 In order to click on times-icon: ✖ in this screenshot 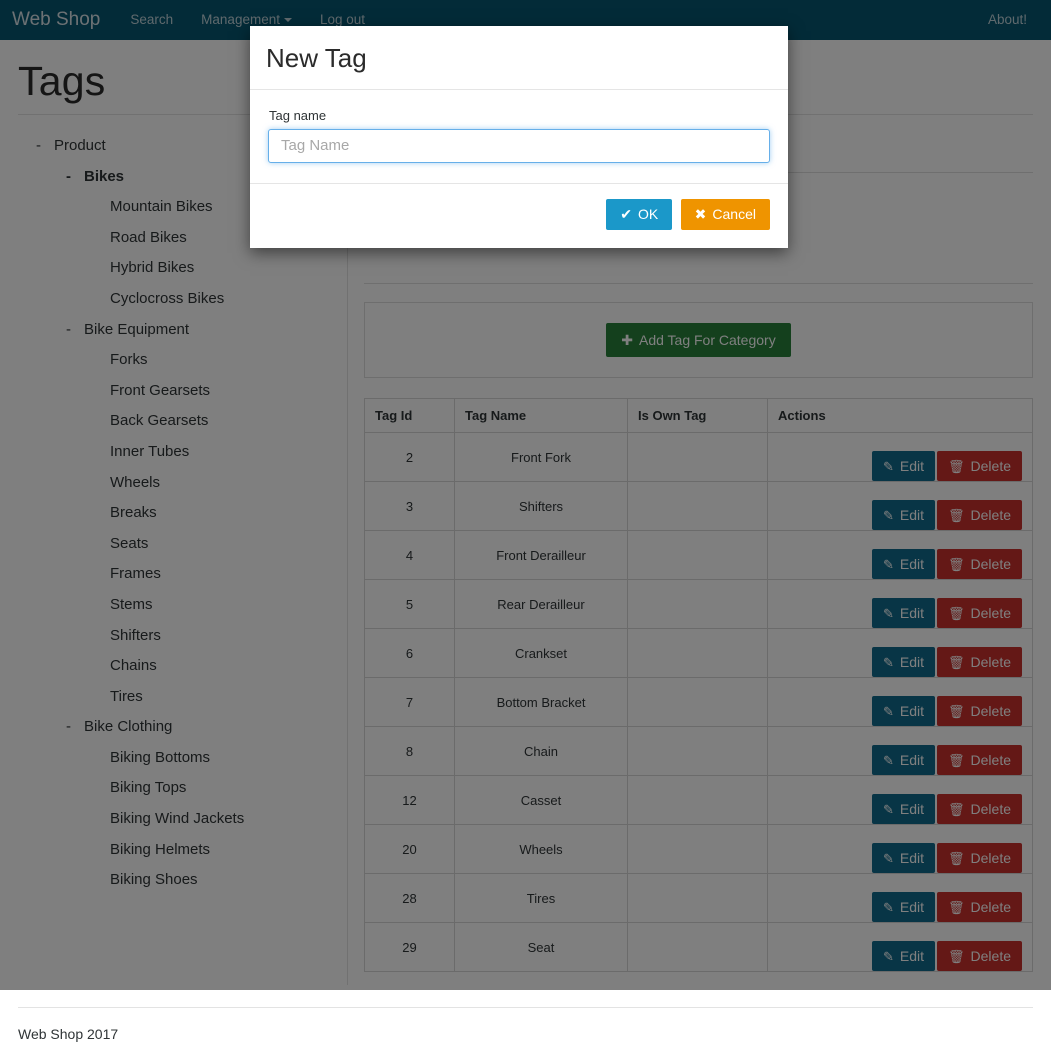, I will do `click(701, 214)`.